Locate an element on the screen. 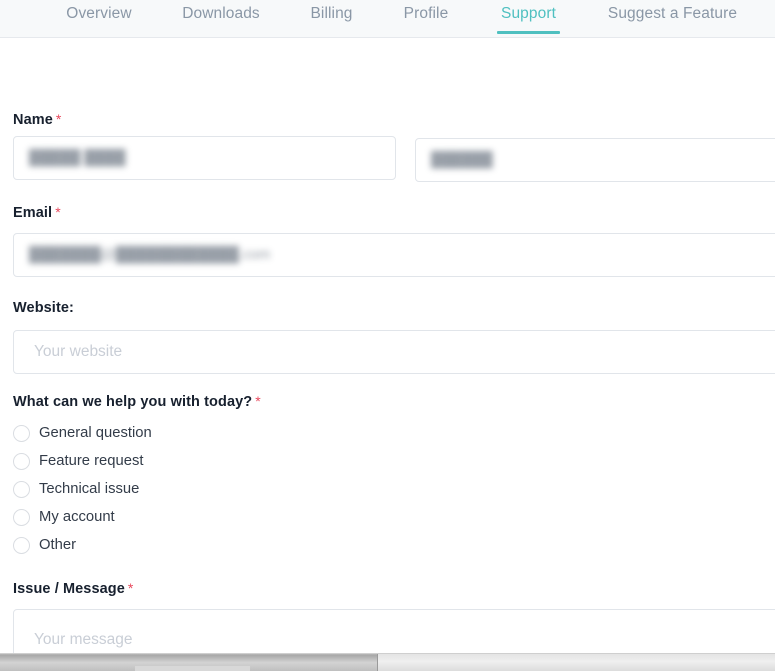 This screenshot has height=671, width=775. radio-option-feature-request: Feature request is located at coordinates (78, 461).